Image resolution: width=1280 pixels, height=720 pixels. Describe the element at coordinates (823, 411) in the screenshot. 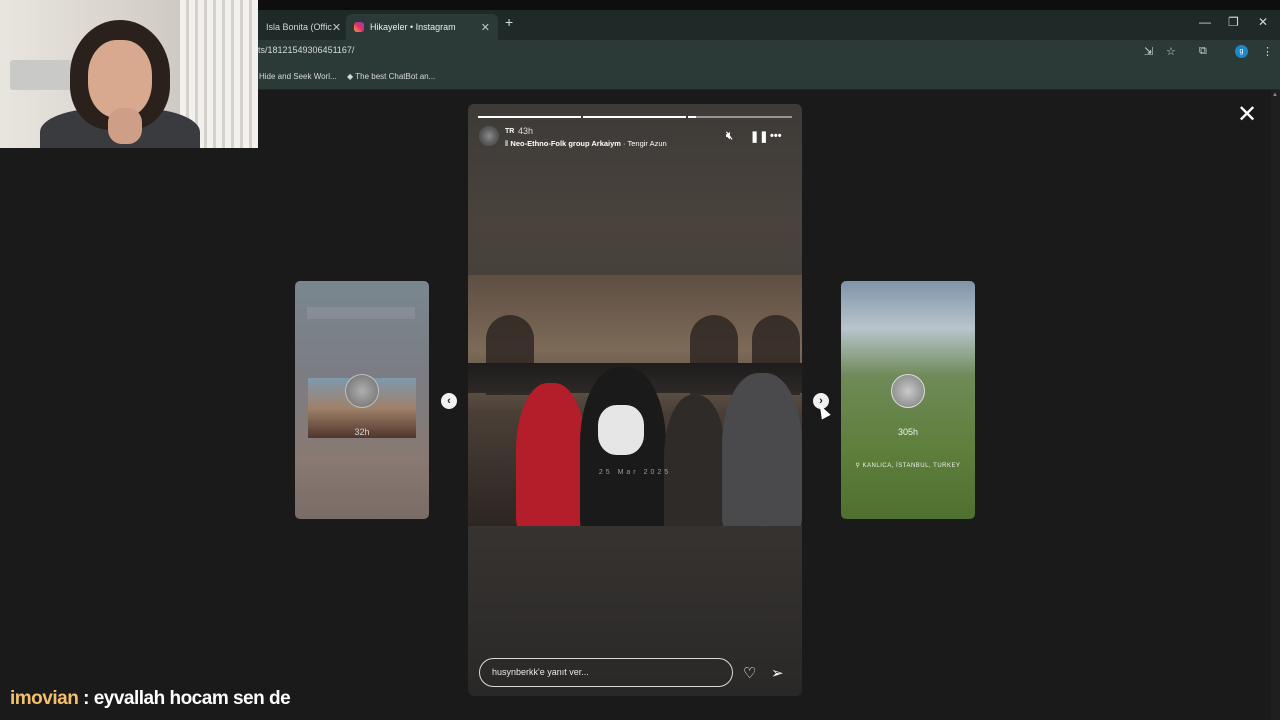

I see `mouse-cursor` at that location.